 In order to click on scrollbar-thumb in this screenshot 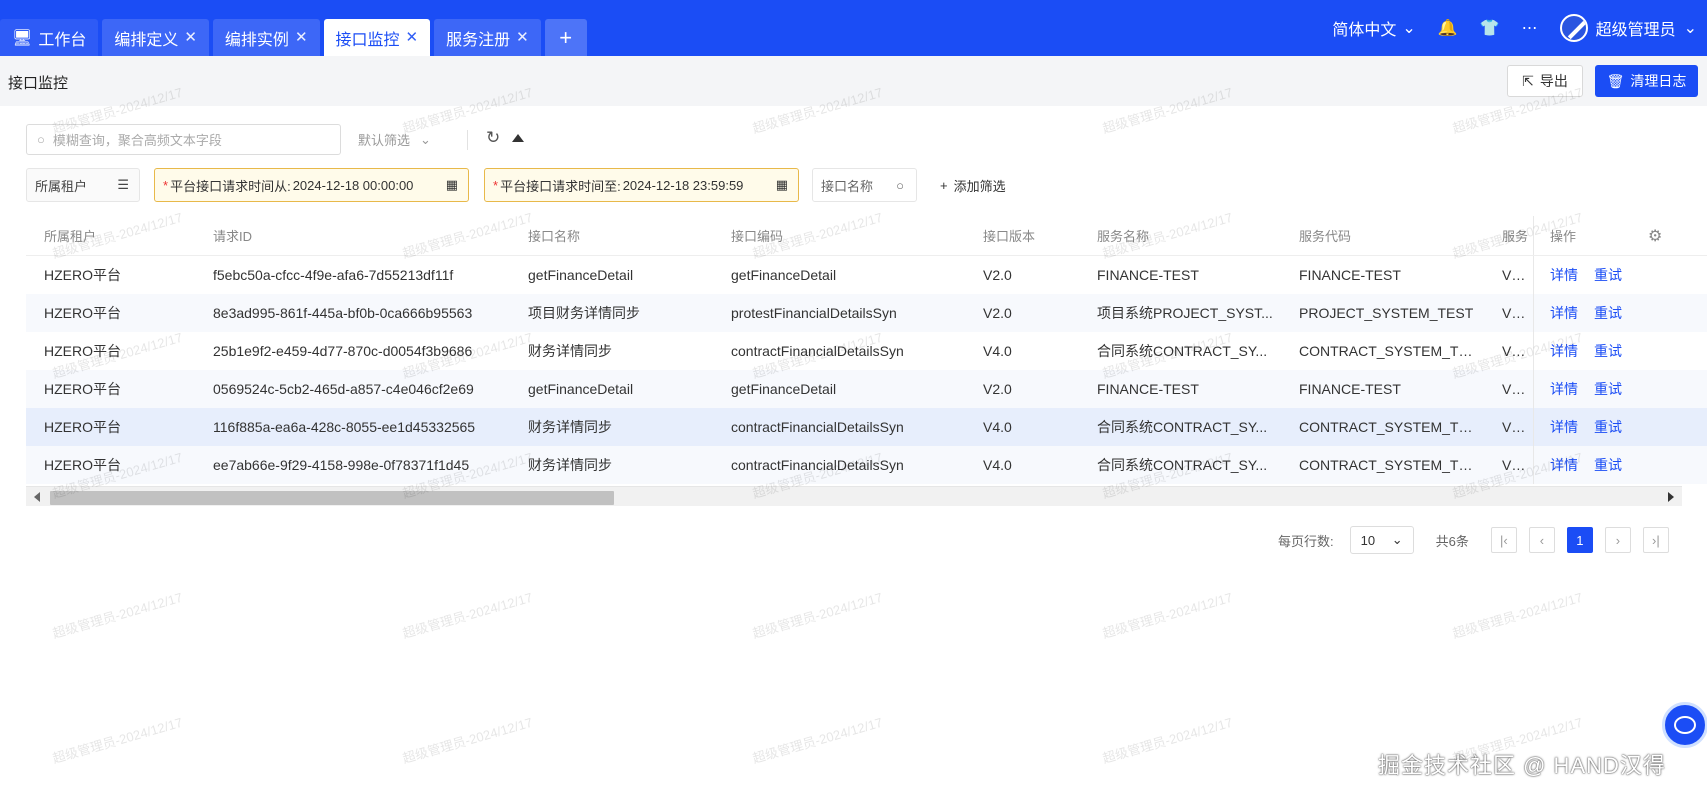, I will do `click(332, 498)`.